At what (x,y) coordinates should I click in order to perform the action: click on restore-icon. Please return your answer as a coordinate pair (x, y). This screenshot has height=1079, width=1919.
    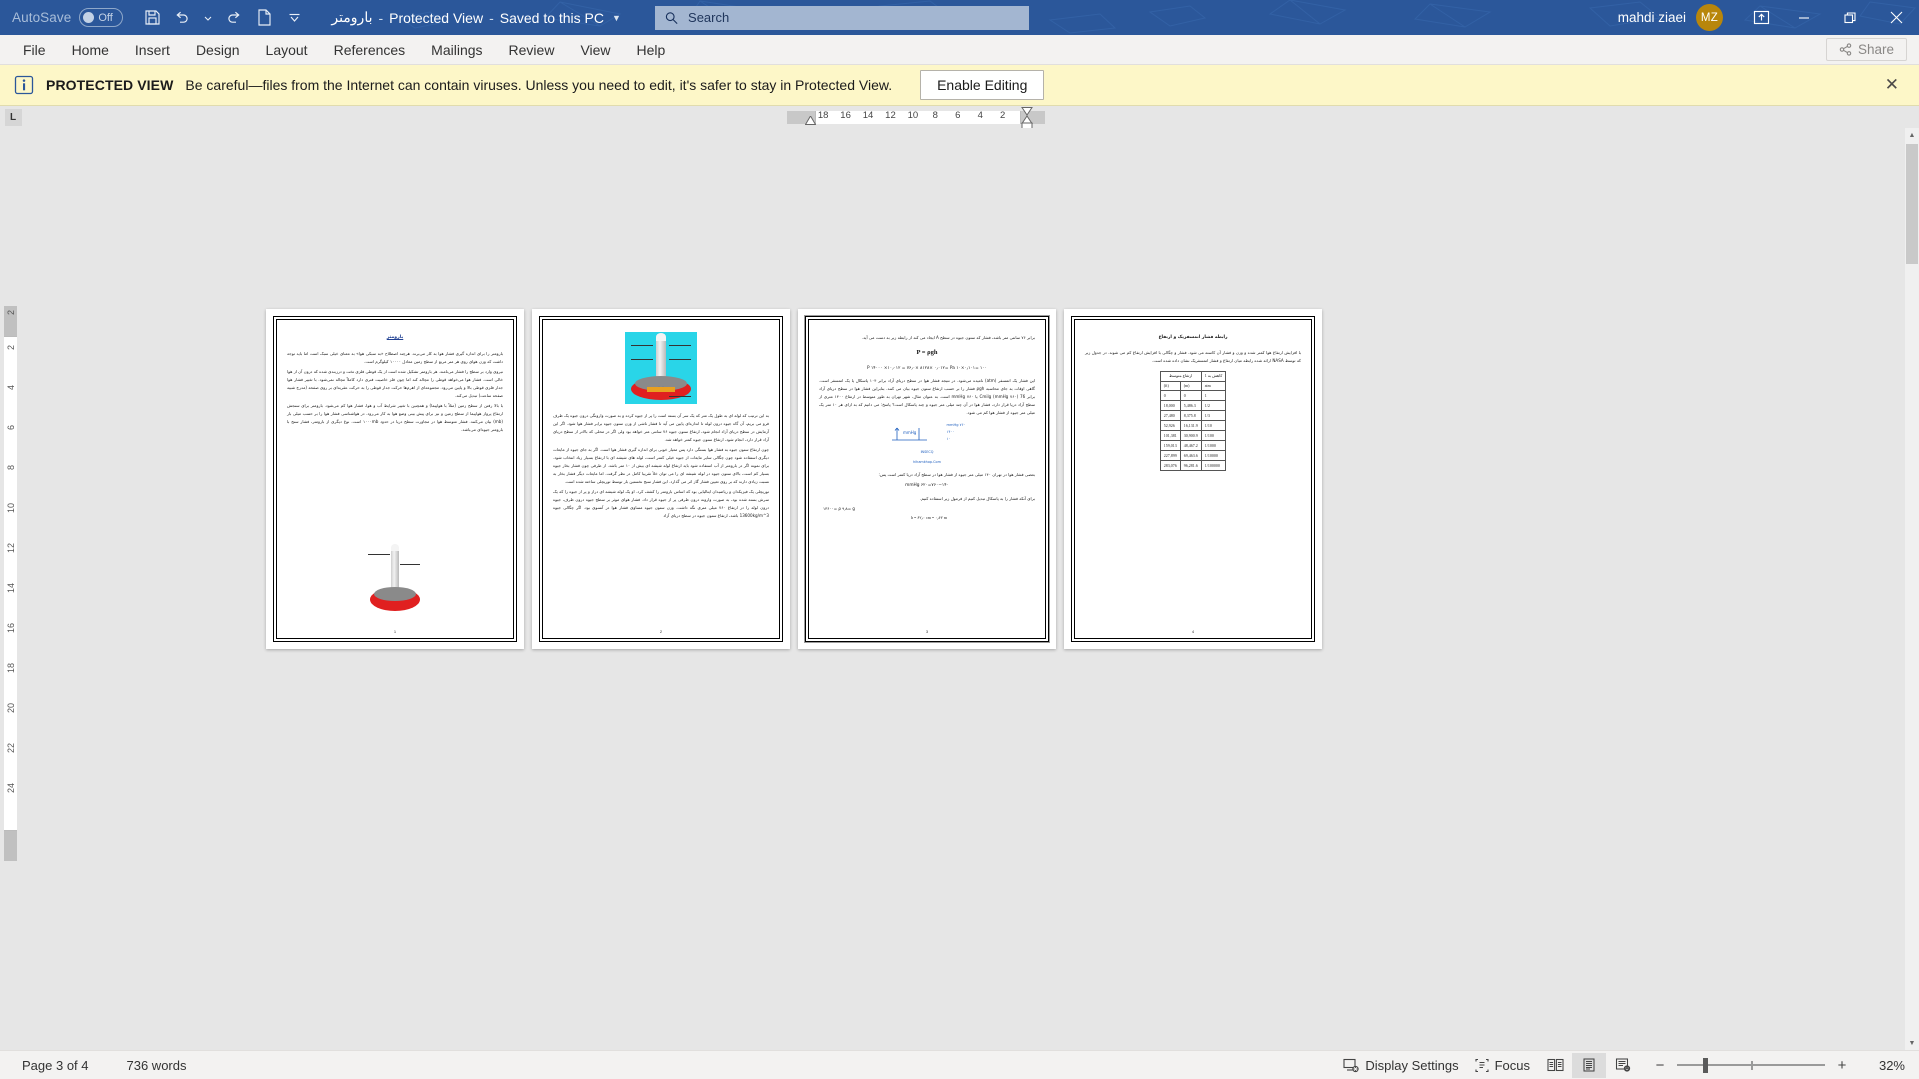
    Looking at the image, I should click on (1850, 17).